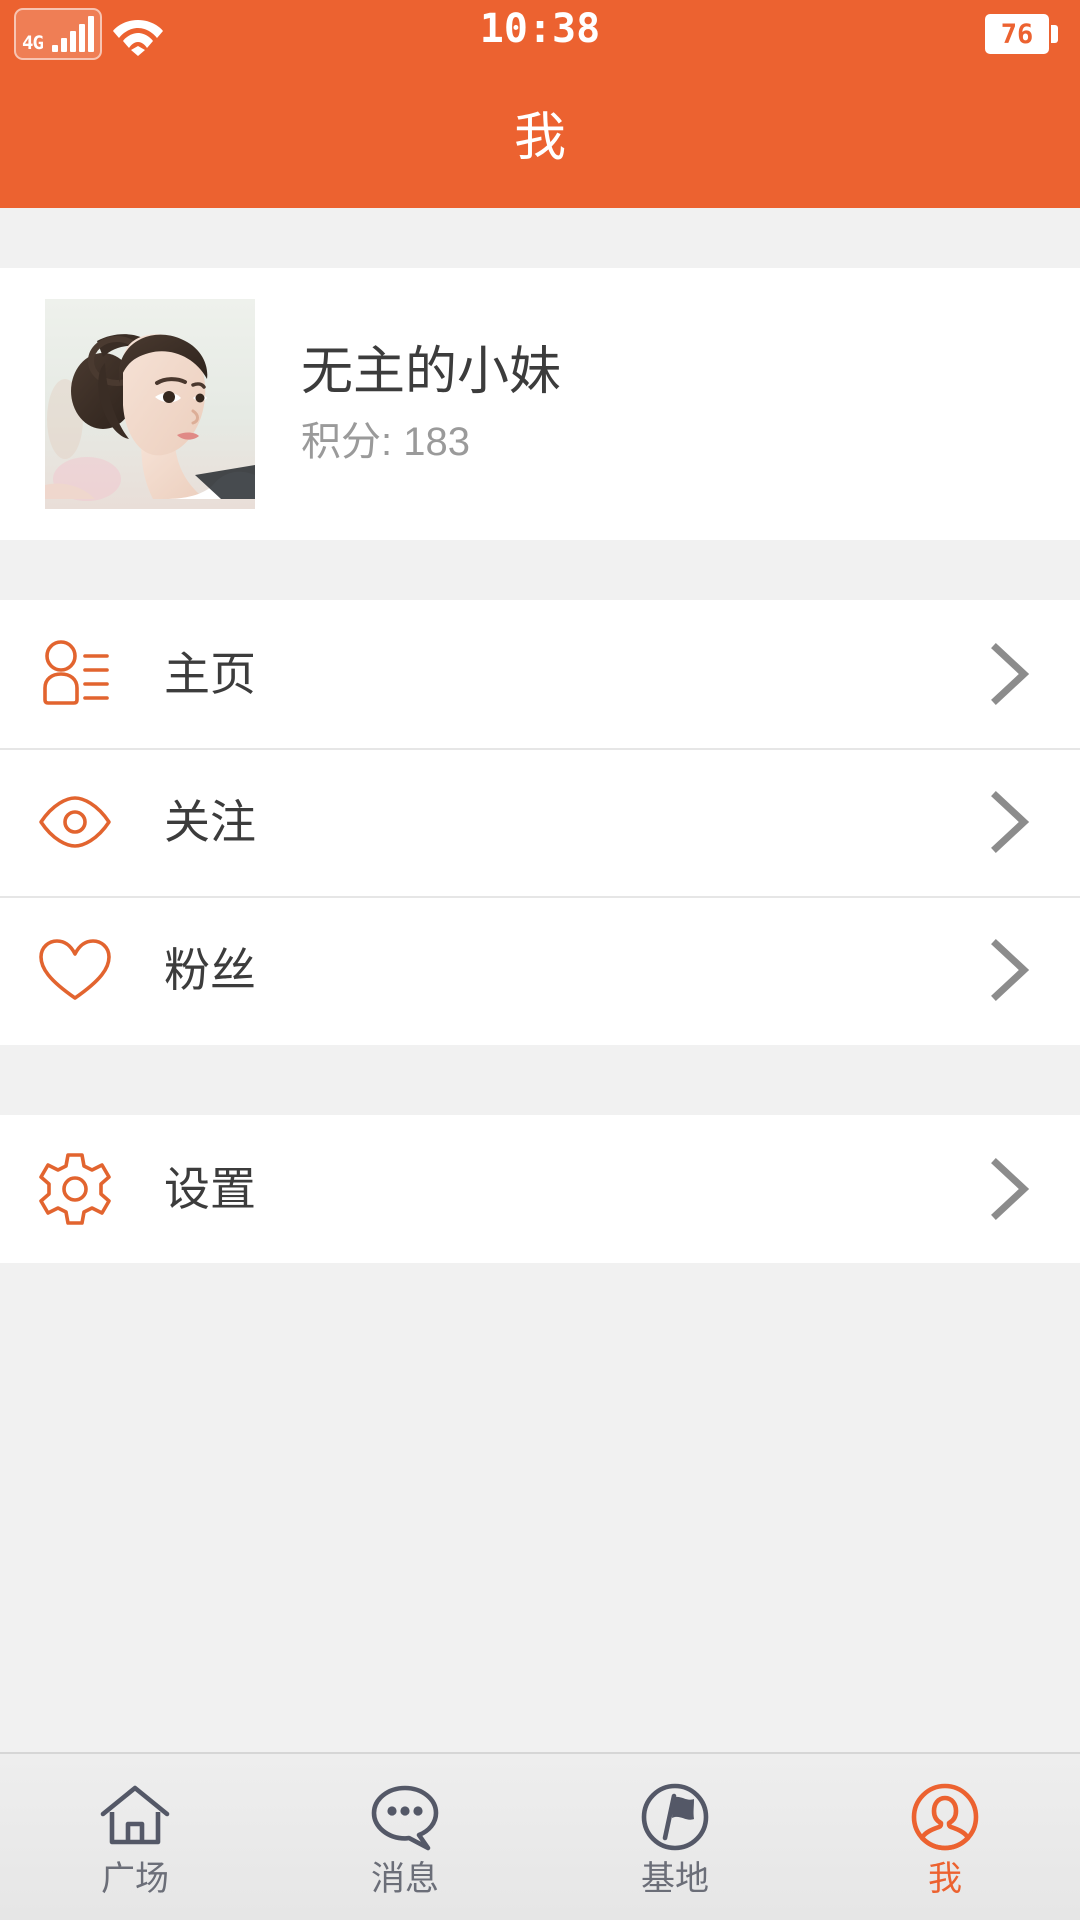  What do you see at coordinates (210, 970) in the screenshot?
I see `menu-item-label: 粉丝` at bounding box center [210, 970].